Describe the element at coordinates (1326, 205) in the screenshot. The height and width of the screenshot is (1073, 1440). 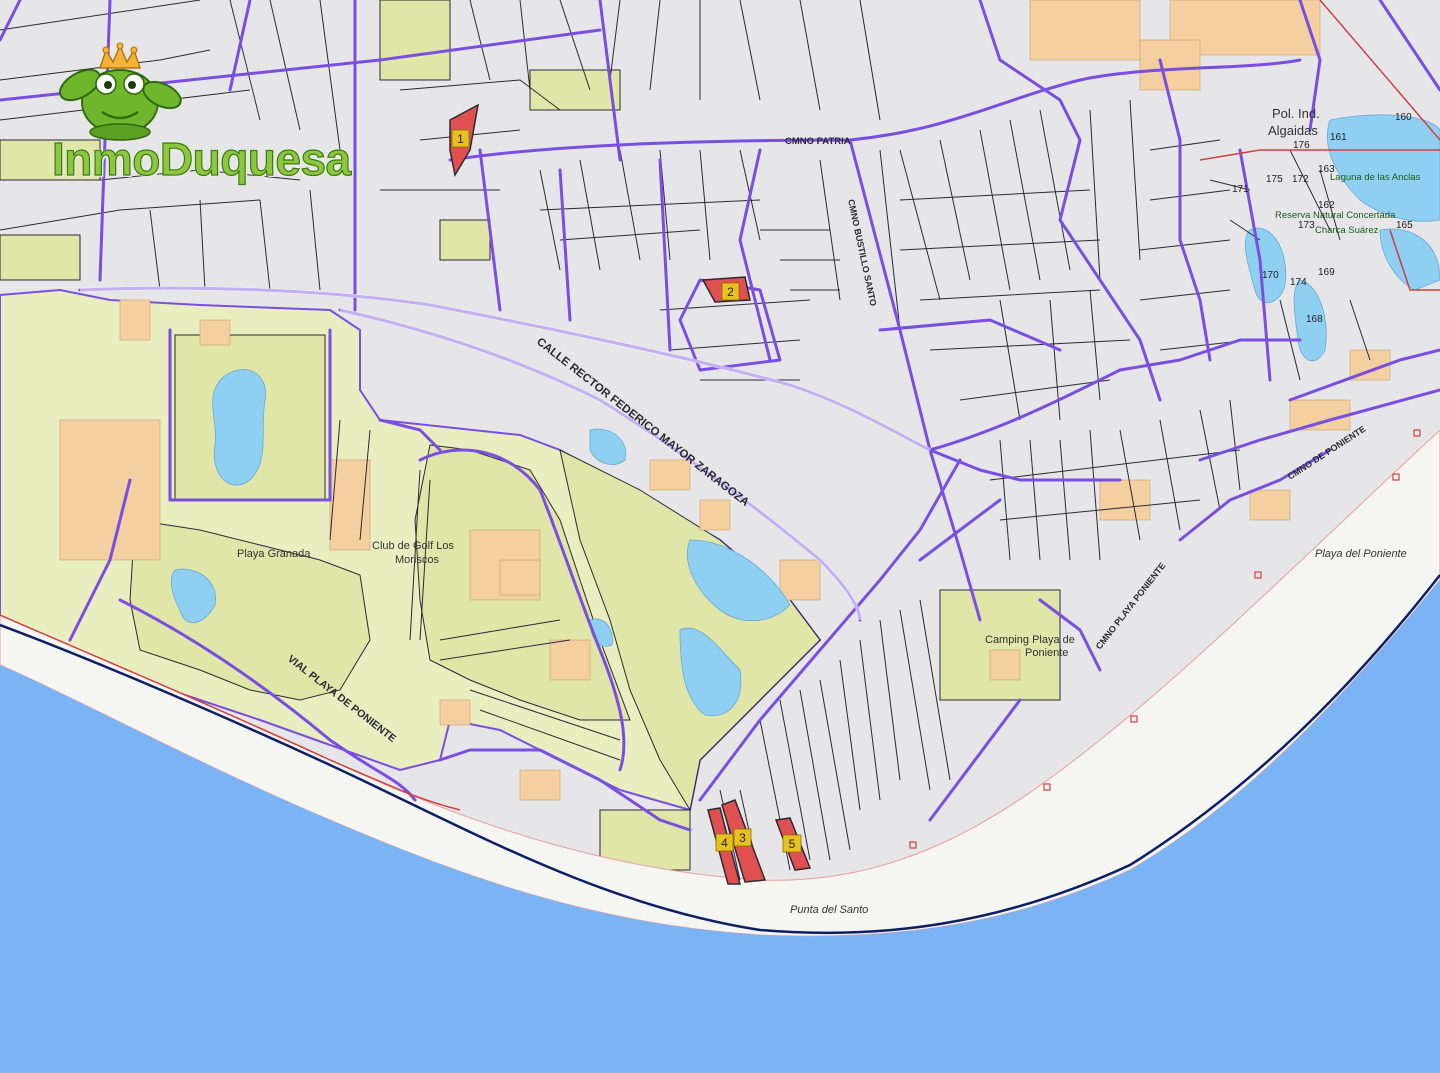
I see `parcel-number: 162` at that location.